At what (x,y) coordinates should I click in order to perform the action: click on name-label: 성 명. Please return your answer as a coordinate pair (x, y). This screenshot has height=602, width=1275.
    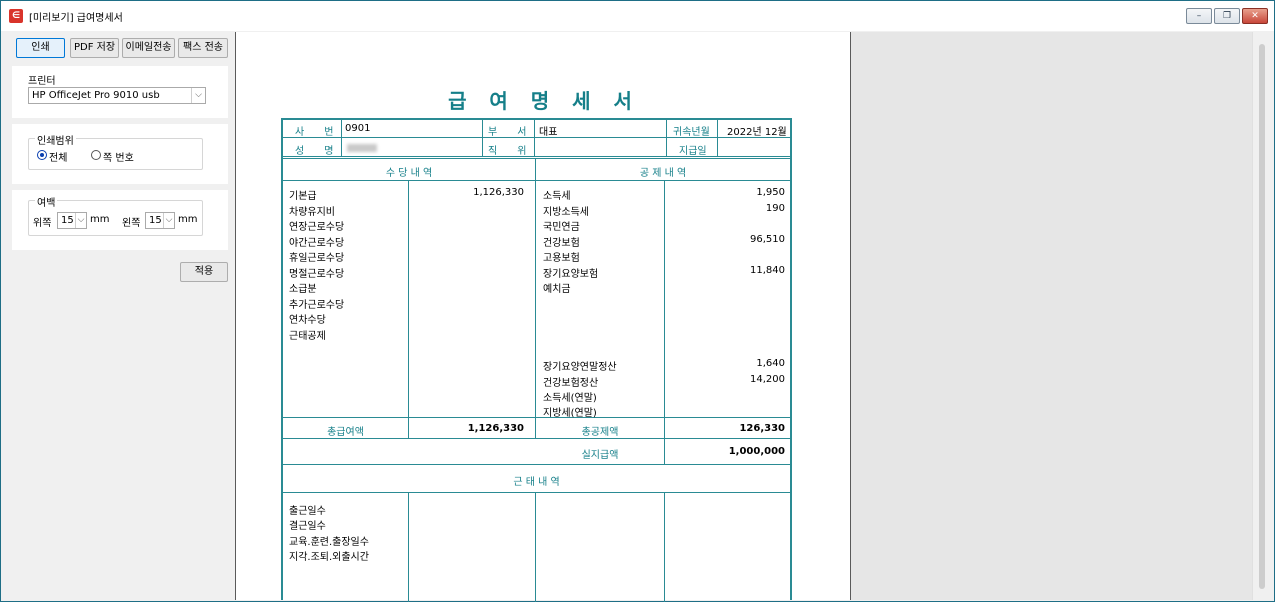
    Looking at the image, I should click on (314, 151).